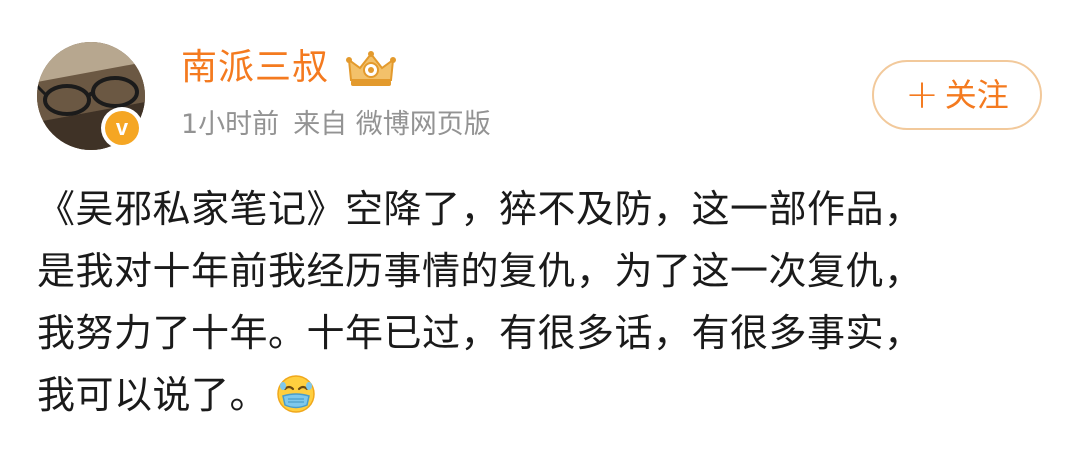 This screenshot has width=1080, height=449. I want to click on plus-icon: +, so click(922, 95).